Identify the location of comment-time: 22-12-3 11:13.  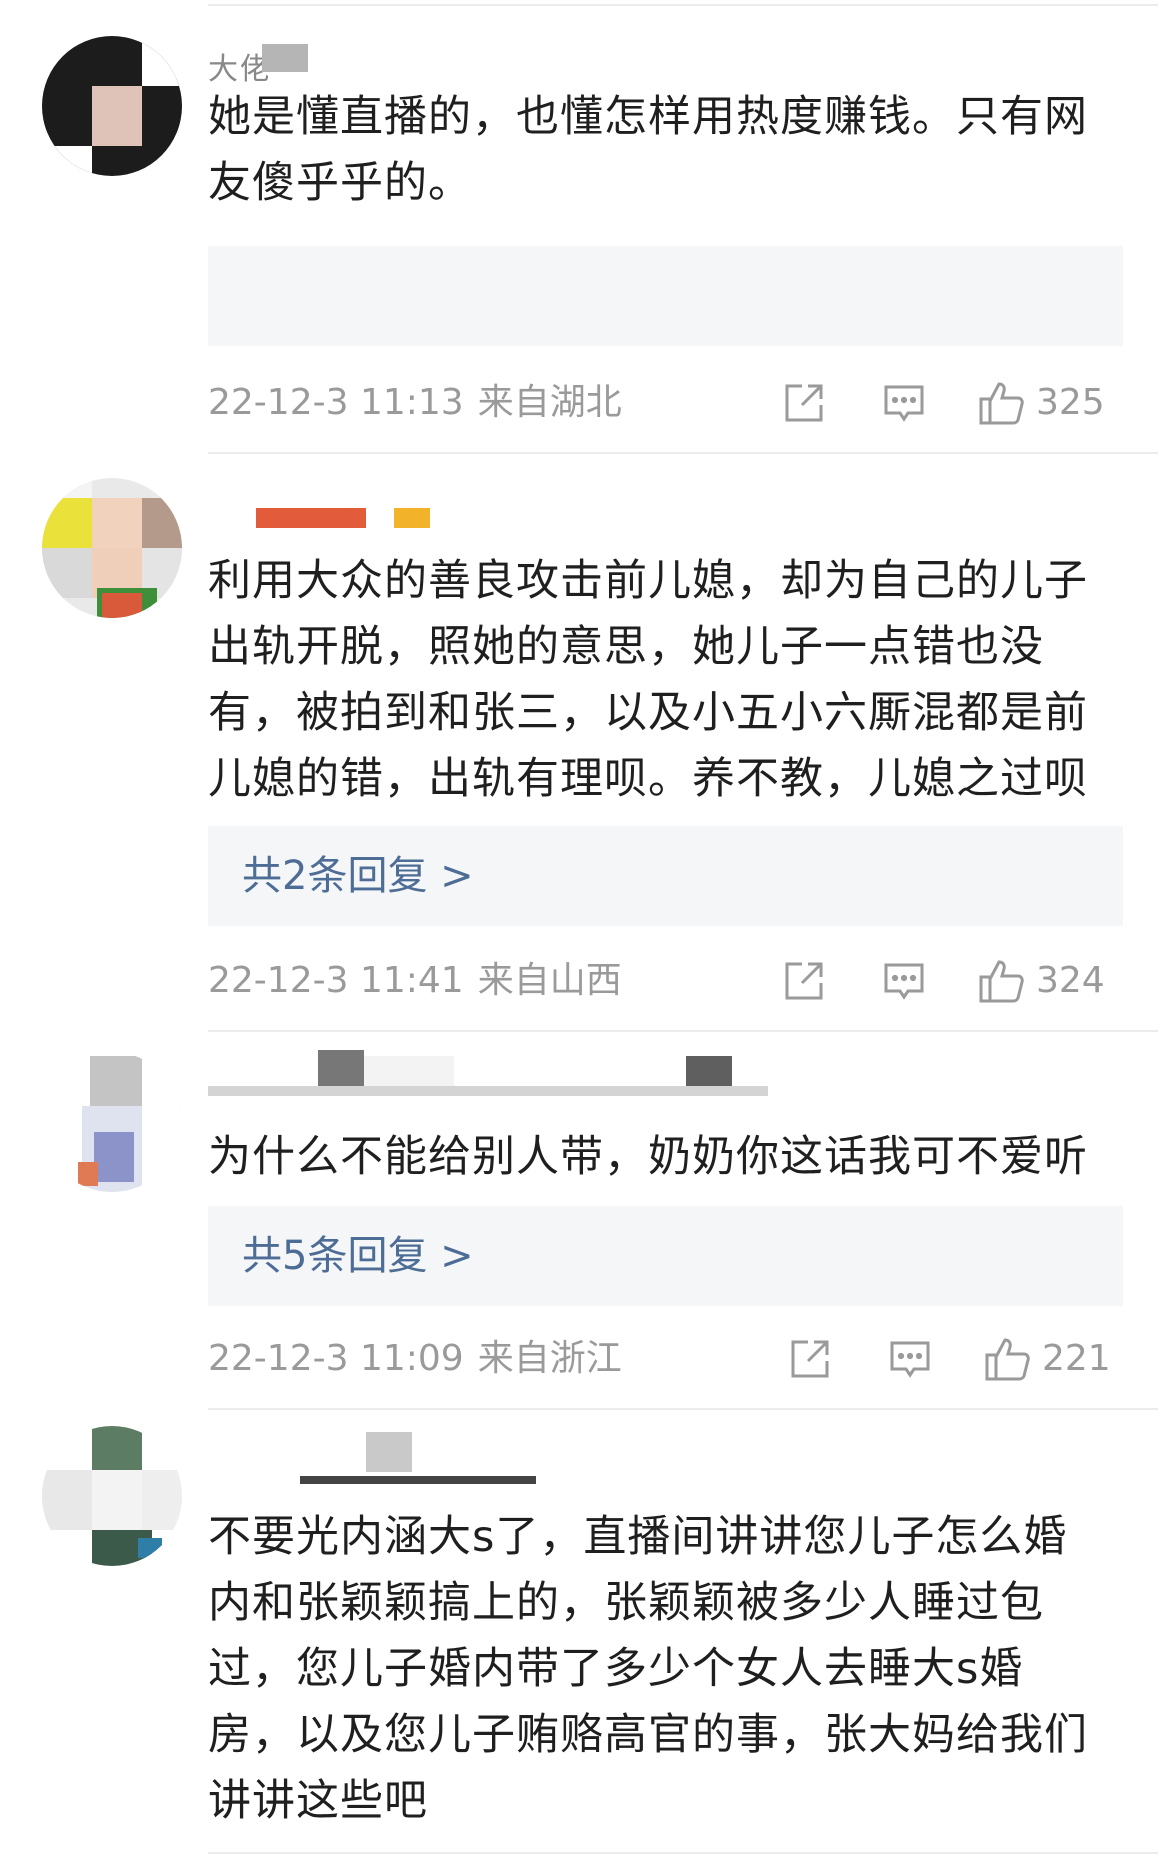
(336, 402).